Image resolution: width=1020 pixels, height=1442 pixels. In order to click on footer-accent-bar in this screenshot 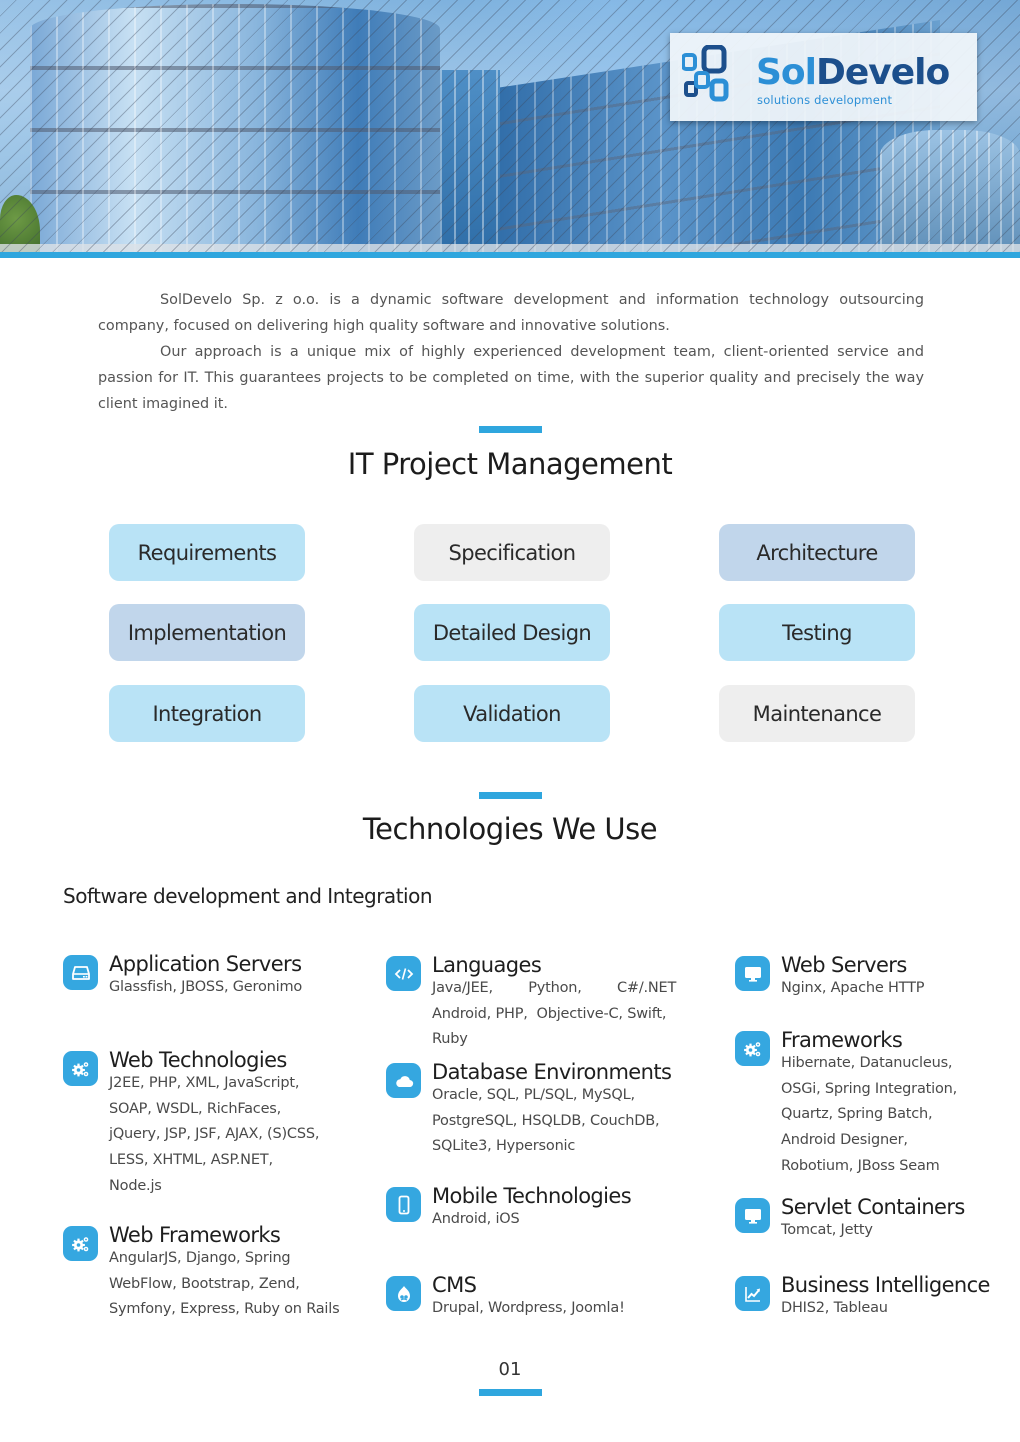, I will do `click(510, 1392)`.